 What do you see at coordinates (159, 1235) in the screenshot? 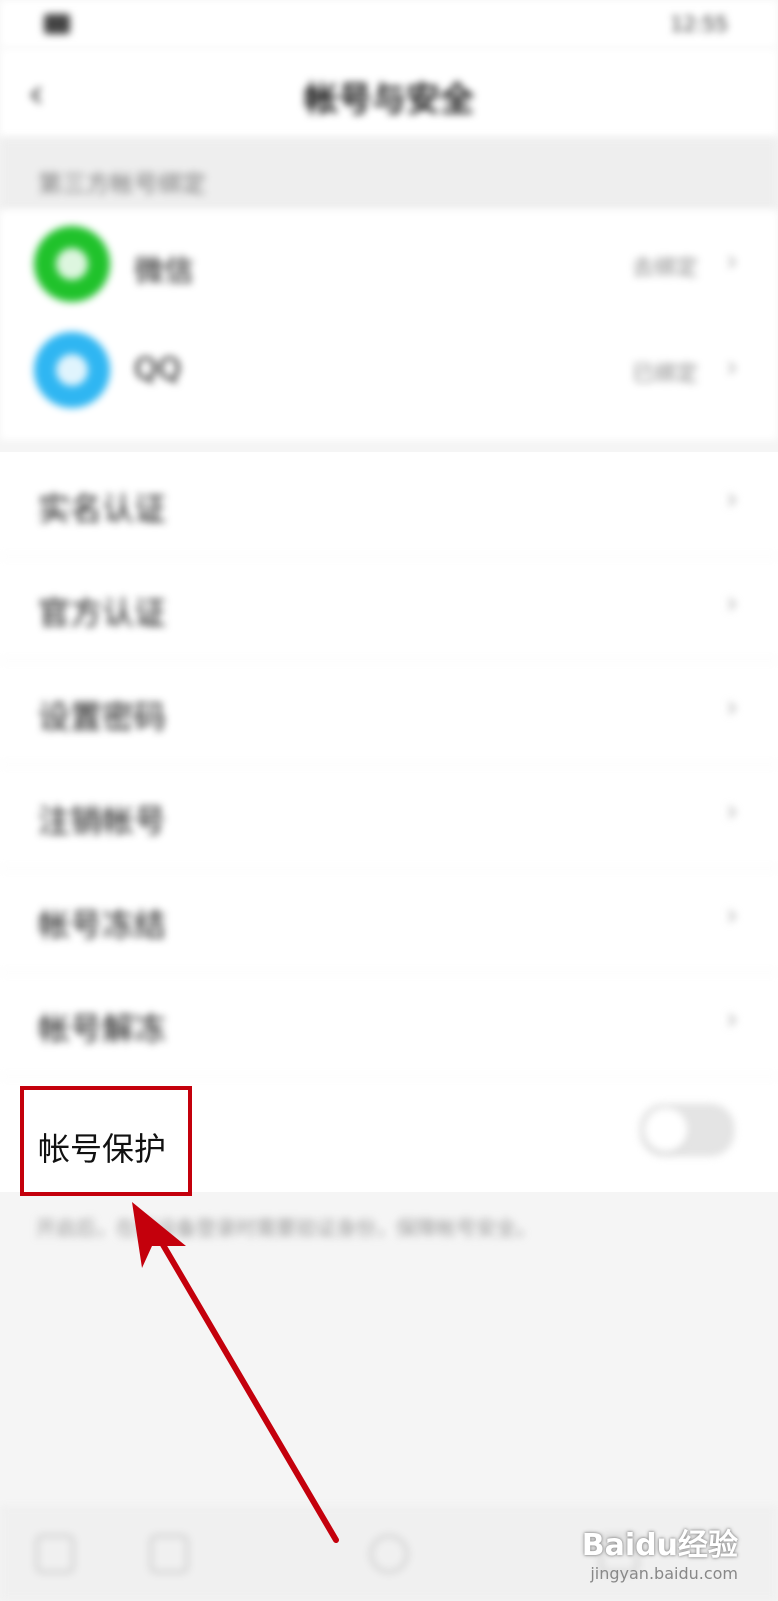
I see `annotation-arrow-head` at bounding box center [159, 1235].